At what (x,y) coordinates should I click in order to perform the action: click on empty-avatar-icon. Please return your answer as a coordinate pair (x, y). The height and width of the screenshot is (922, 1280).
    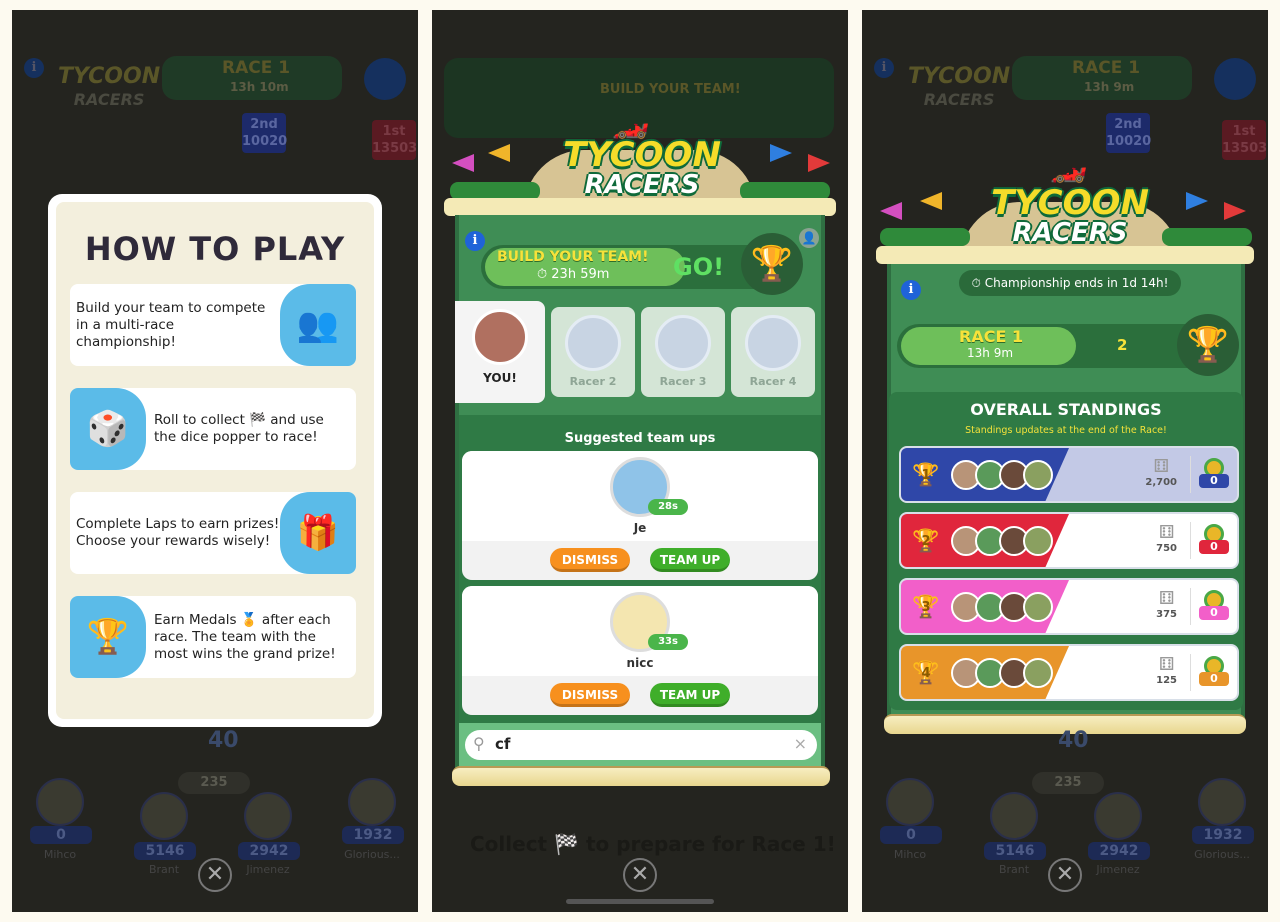
    Looking at the image, I should click on (773, 343).